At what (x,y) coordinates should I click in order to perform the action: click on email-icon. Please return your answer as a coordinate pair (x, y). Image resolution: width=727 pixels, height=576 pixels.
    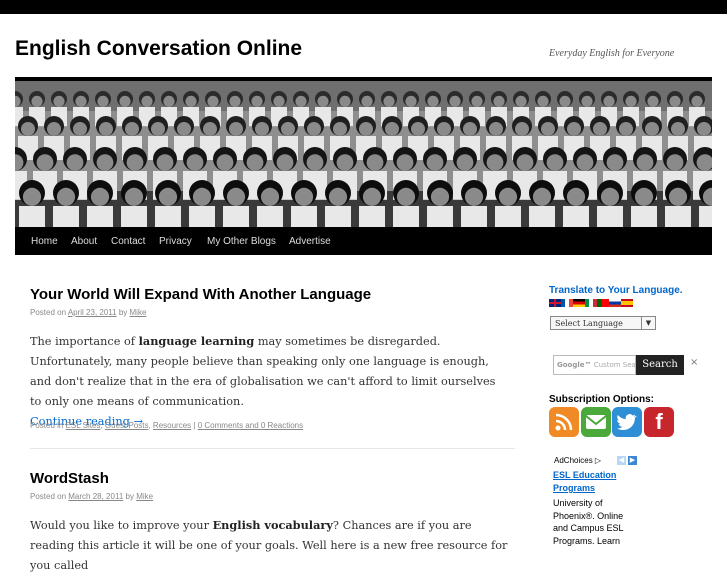
    Looking at the image, I should click on (596, 422).